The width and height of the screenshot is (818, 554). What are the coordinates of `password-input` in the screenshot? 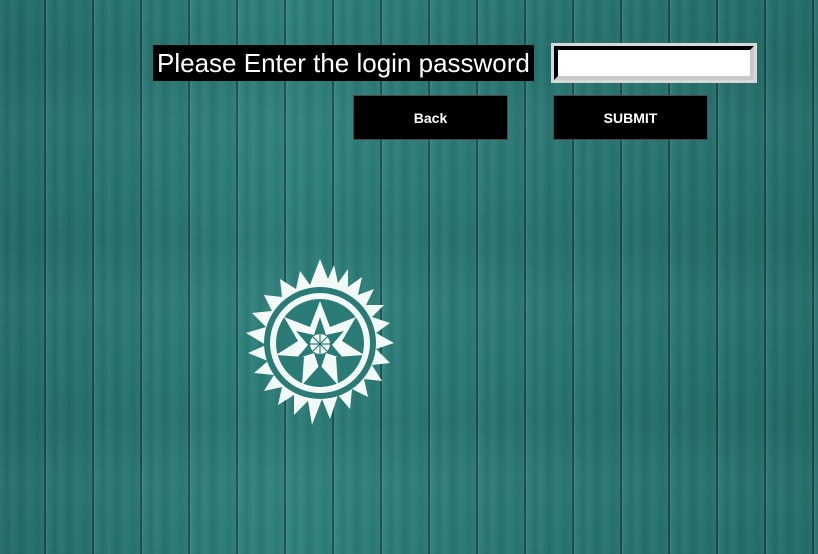 It's located at (654, 63).